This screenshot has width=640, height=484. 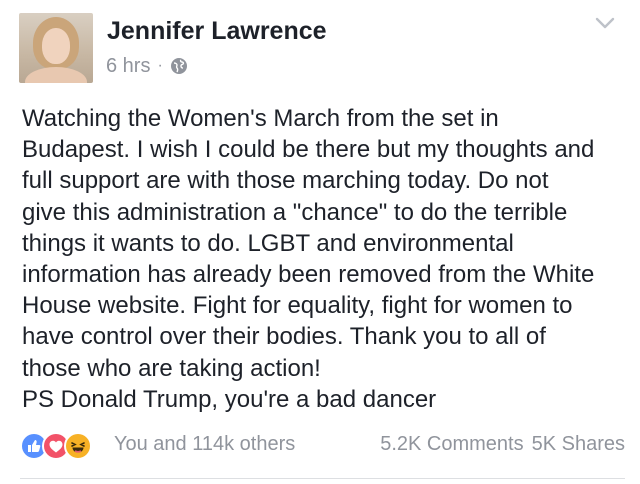 I want to click on reaction-icons, so click(x=56, y=446).